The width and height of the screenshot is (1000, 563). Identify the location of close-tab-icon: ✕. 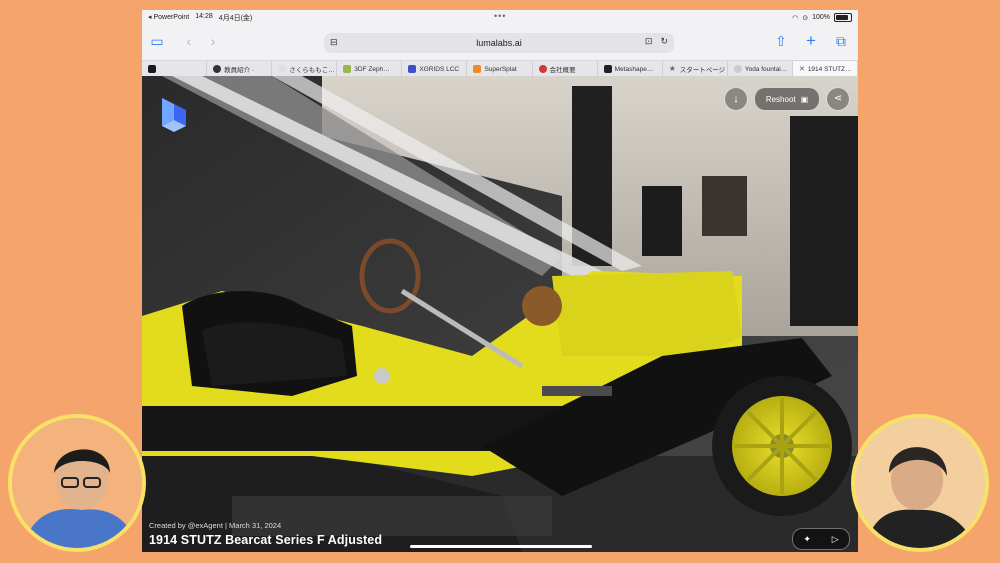
(802, 69).